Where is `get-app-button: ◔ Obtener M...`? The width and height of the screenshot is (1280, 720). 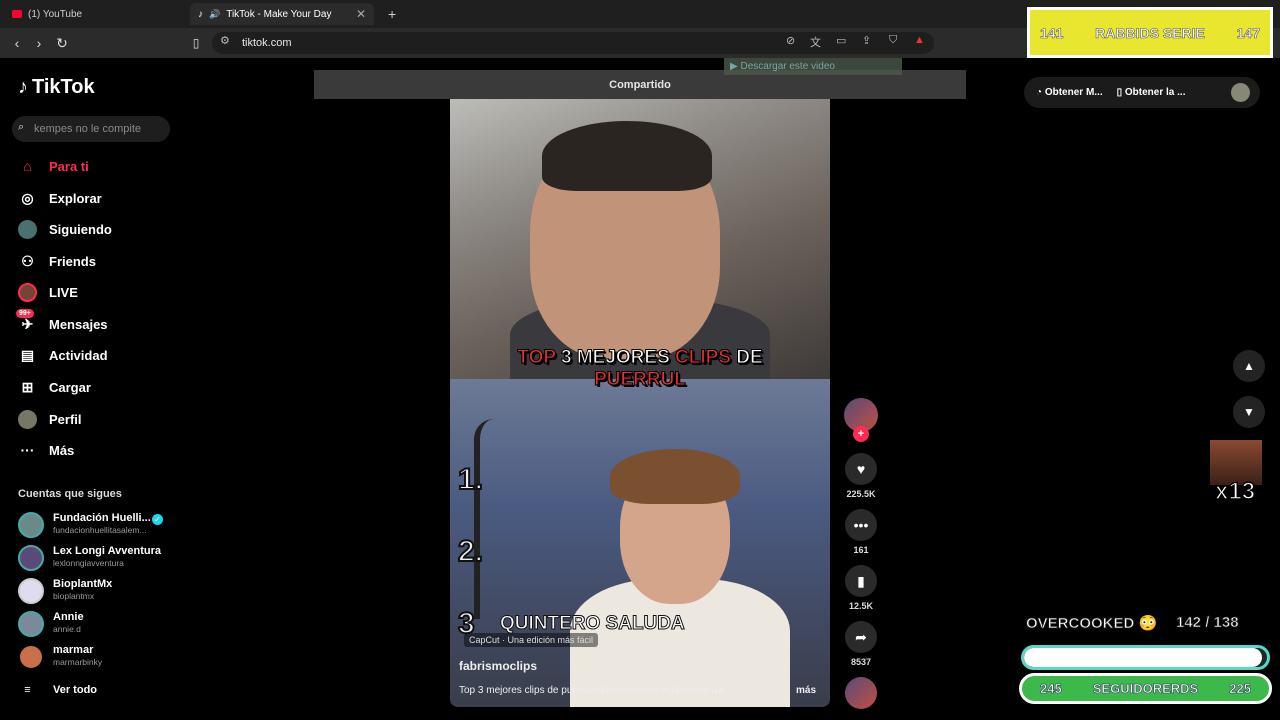
get-app-button: ◔ Obtener M... is located at coordinates (1069, 92).